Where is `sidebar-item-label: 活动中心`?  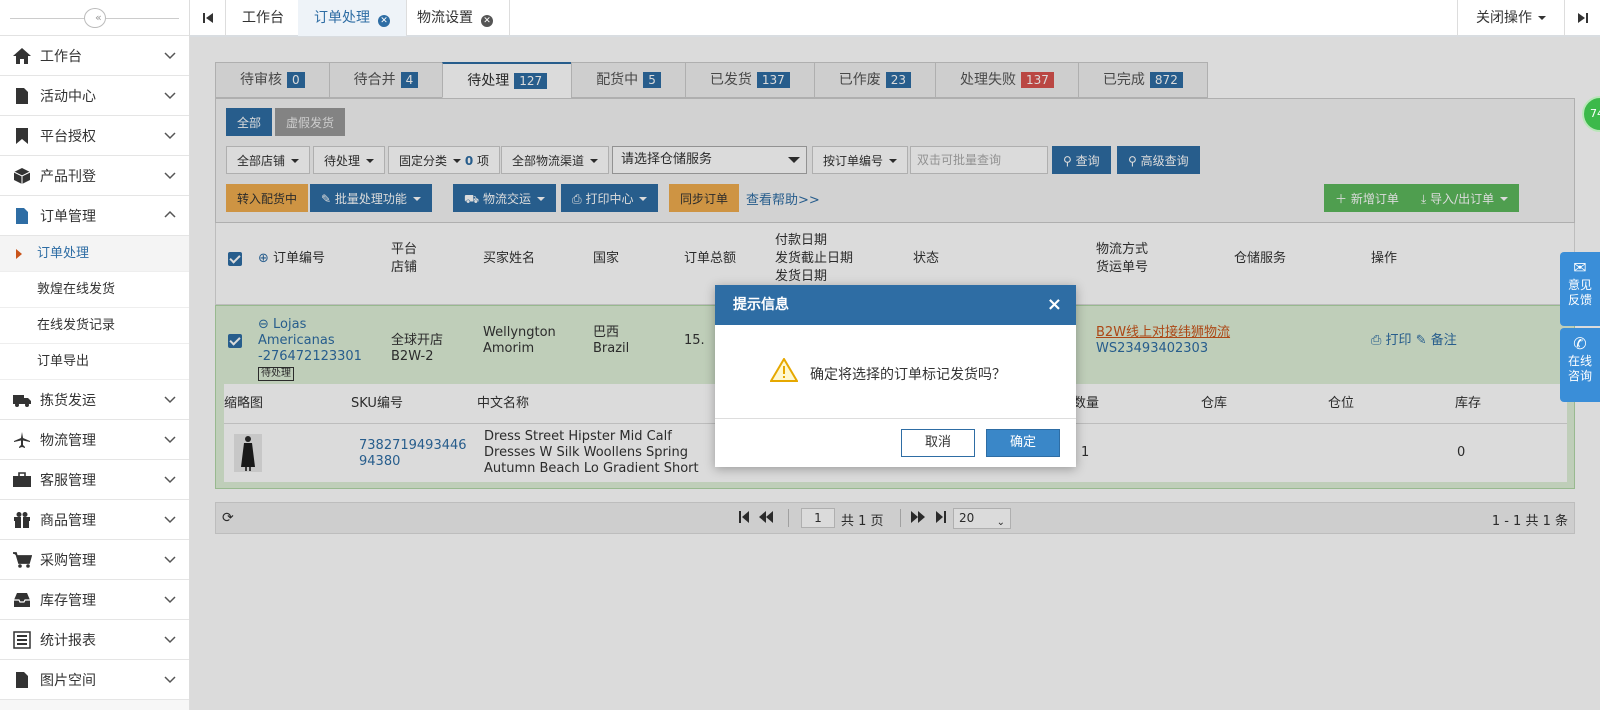 sidebar-item-label: 活动中心 is located at coordinates (68, 96).